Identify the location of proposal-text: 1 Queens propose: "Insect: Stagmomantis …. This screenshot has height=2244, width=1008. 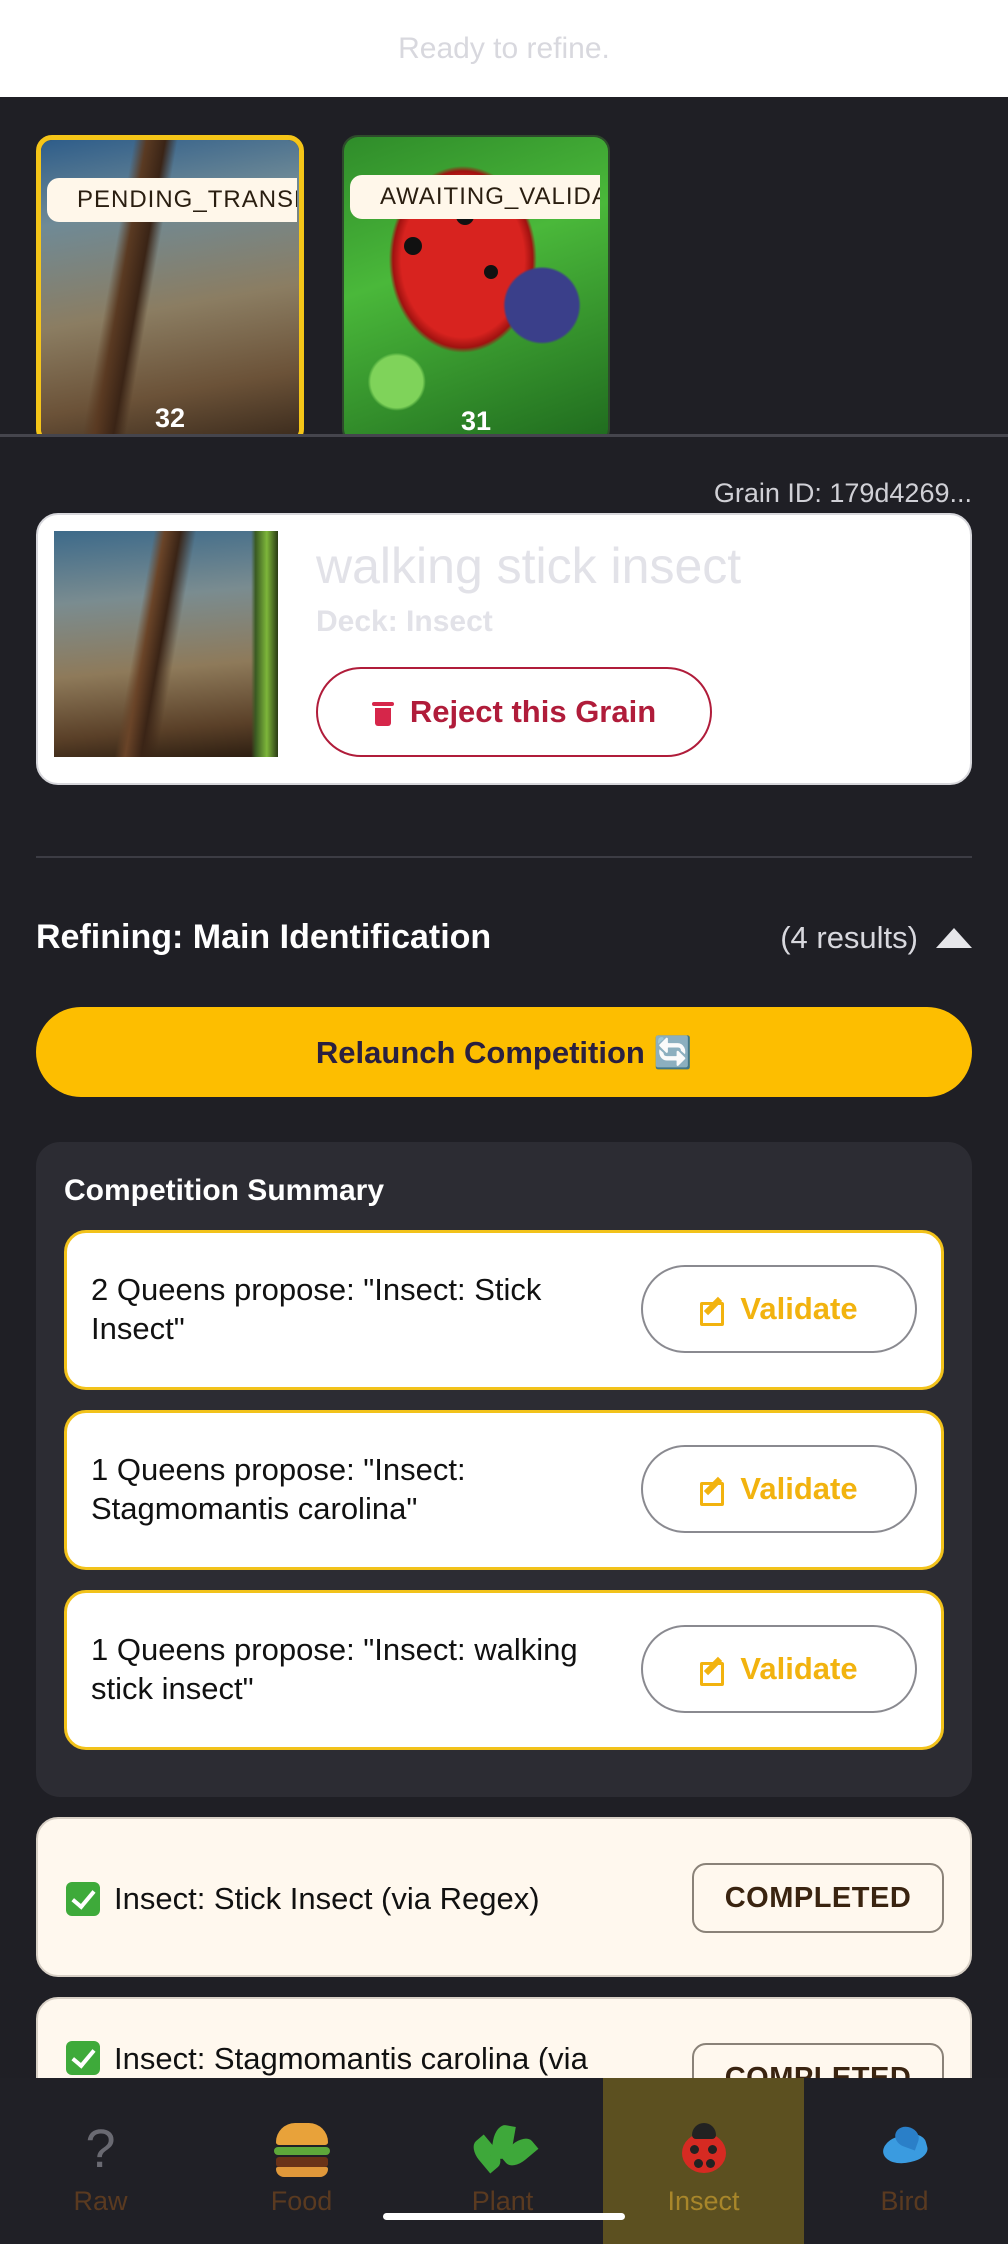
(278, 1489).